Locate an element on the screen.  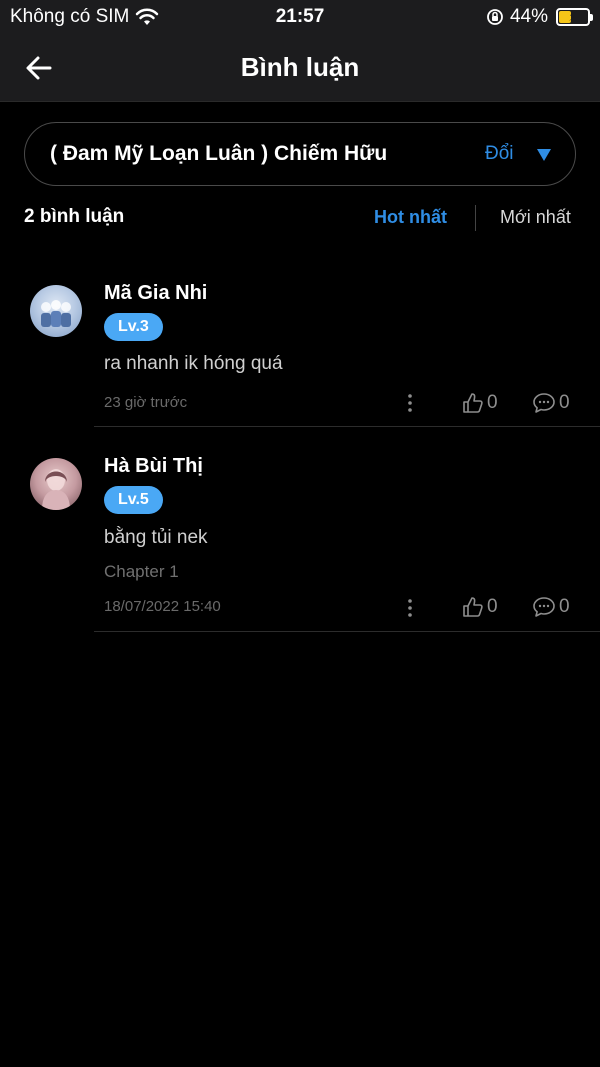
comment-timestamp: 18/07/2022 15:40 is located at coordinates (162, 606).